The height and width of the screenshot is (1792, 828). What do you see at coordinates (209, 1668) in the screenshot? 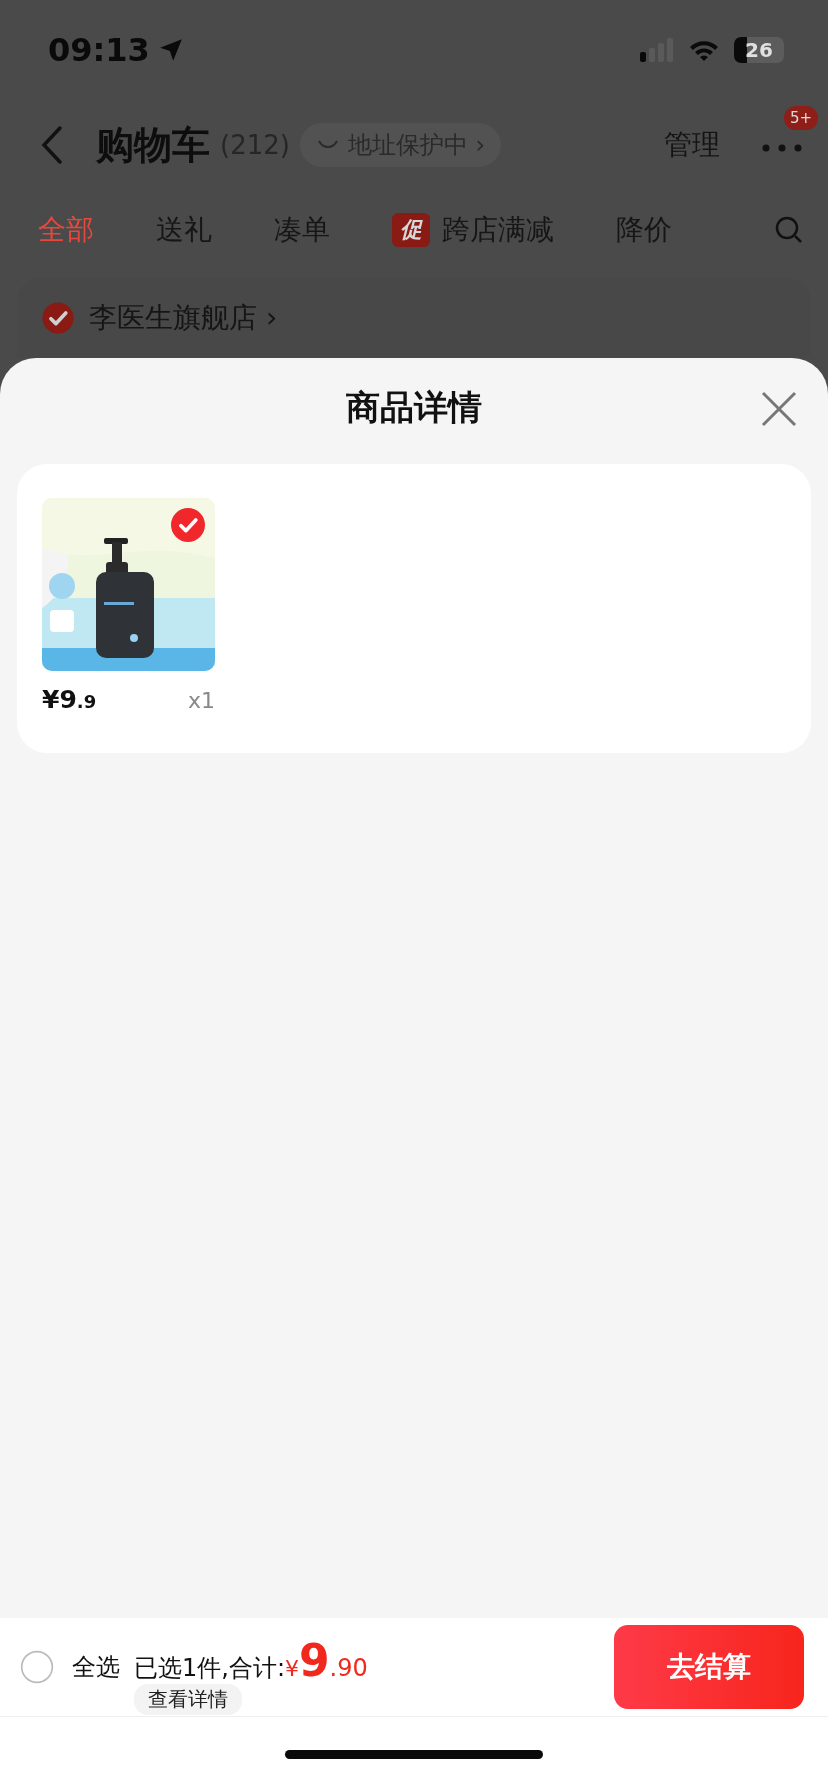
I see `selection-summary: 已选1件,合计:` at bounding box center [209, 1668].